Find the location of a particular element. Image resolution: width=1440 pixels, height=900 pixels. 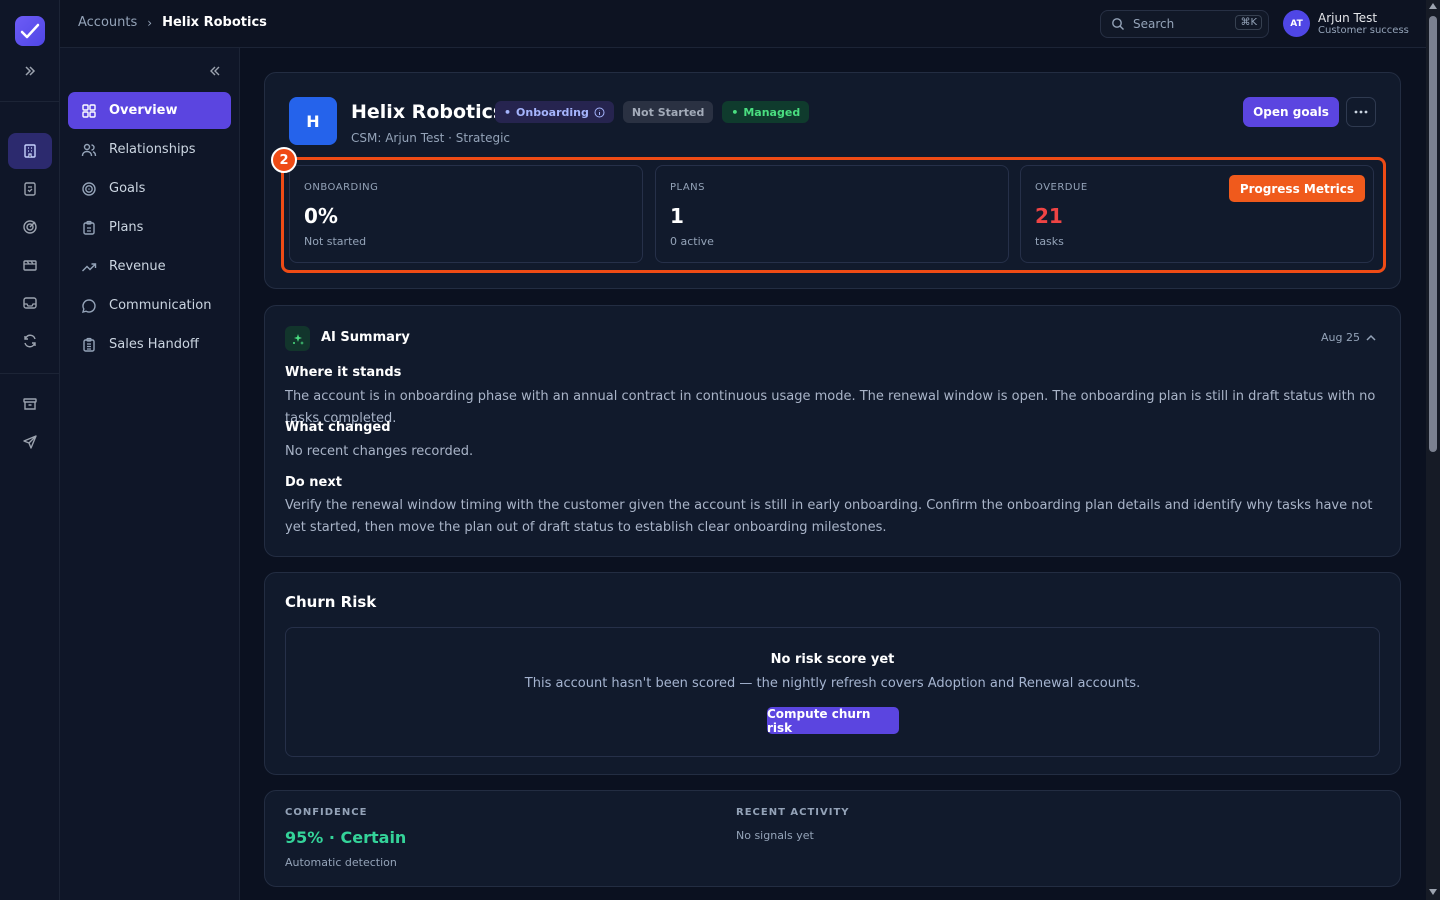

confidence-subtext: Automatic detection is located at coordinates (341, 862).